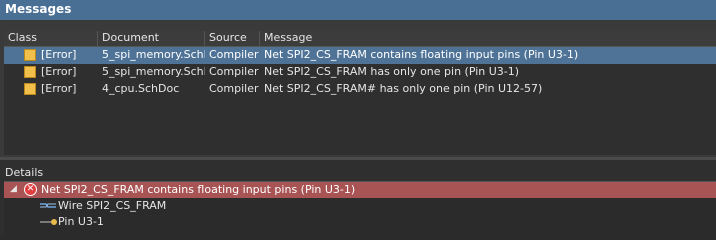 This screenshot has height=240, width=716. Describe the element at coordinates (30, 189) in the screenshot. I see `error-circle-icon: ✕` at that location.